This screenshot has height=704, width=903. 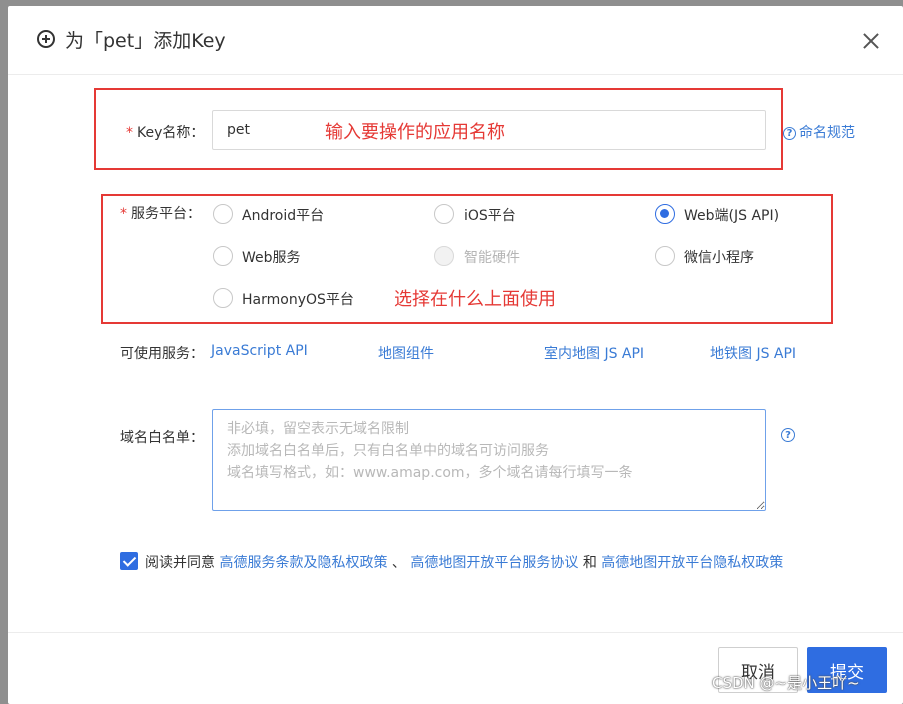 I want to click on footer-divider, so click(x=455, y=632).